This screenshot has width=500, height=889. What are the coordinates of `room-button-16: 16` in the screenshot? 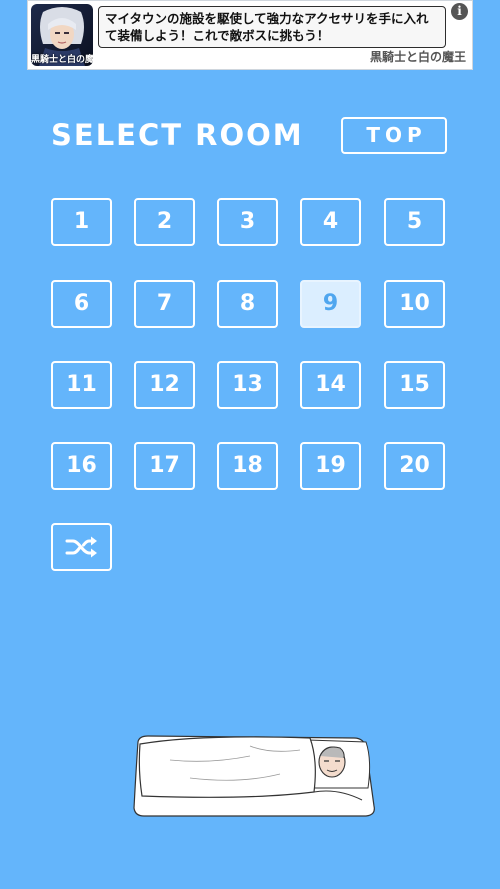 It's located at (81, 466).